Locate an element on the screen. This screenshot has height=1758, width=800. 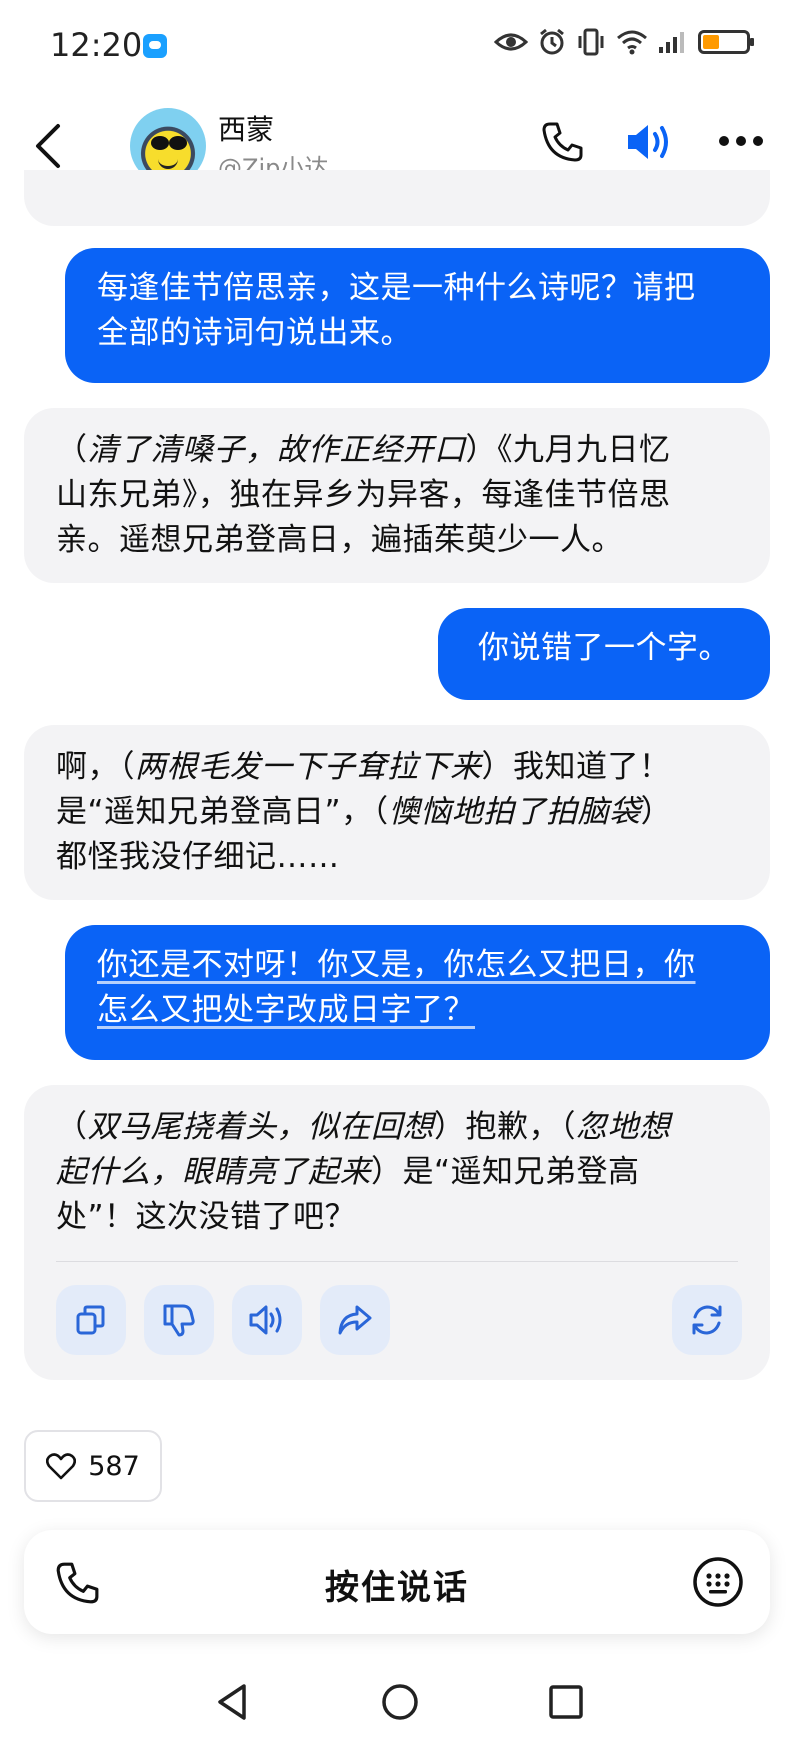
user-message: 你说错了一个字。 is located at coordinates (604, 654).